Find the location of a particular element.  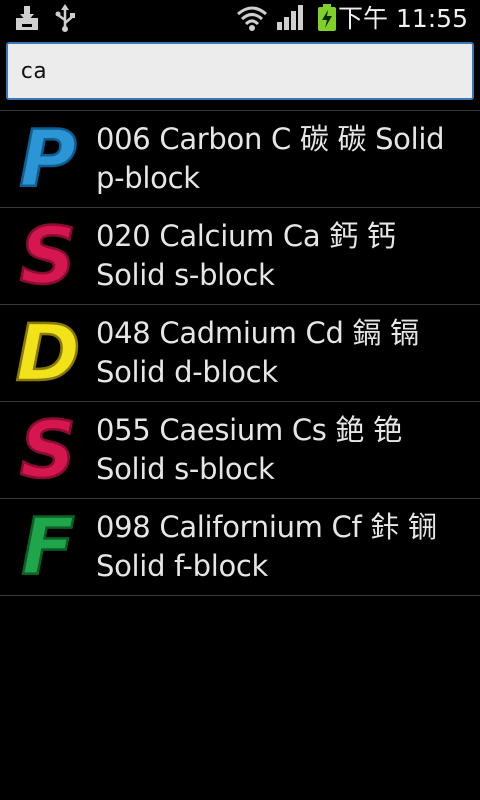

element-entry: 055 Caesium Cs 銫 铯 Solid s-block is located at coordinates (249, 449).